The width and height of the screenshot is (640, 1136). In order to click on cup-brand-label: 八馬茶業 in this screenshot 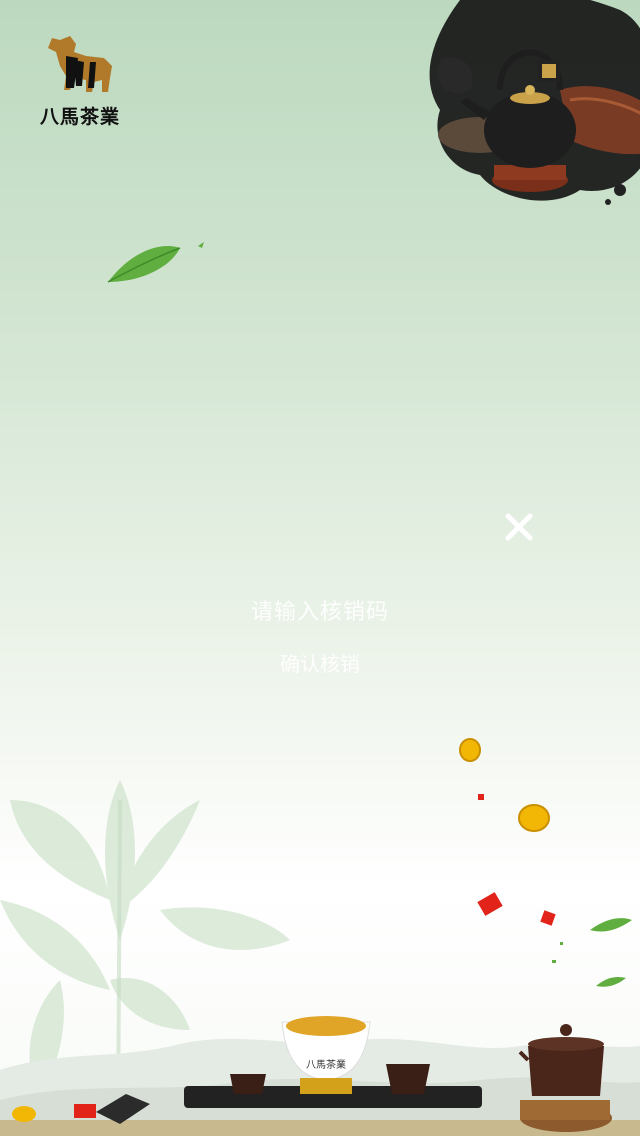, I will do `click(326, 1064)`.